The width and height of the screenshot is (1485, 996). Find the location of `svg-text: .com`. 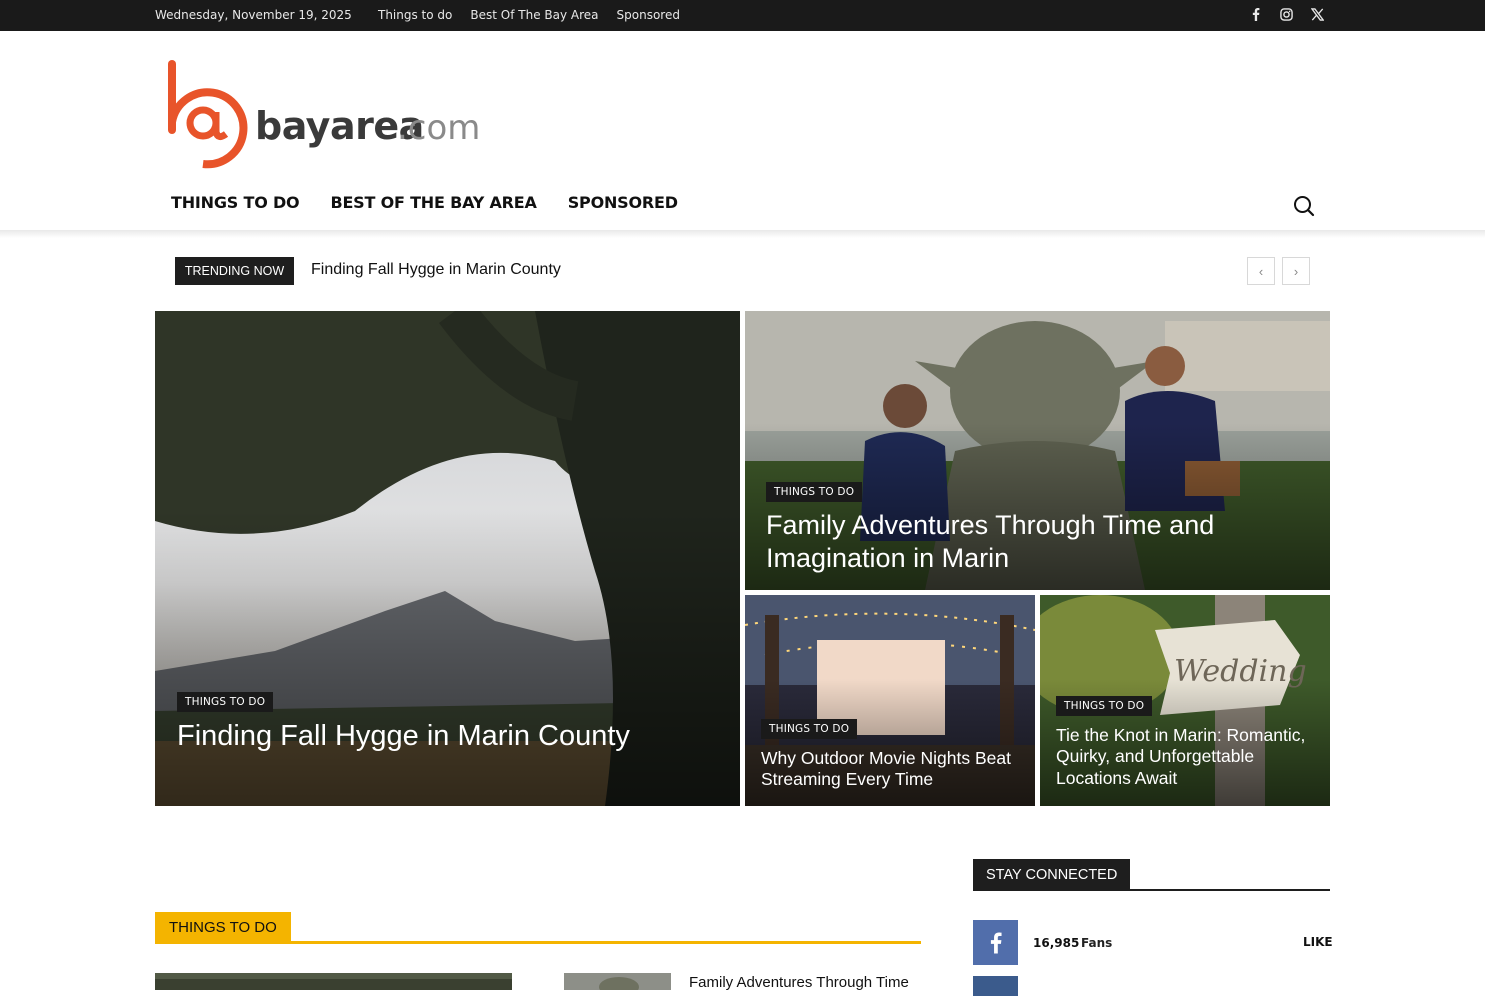

svg-text: .com is located at coordinates (438, 128).